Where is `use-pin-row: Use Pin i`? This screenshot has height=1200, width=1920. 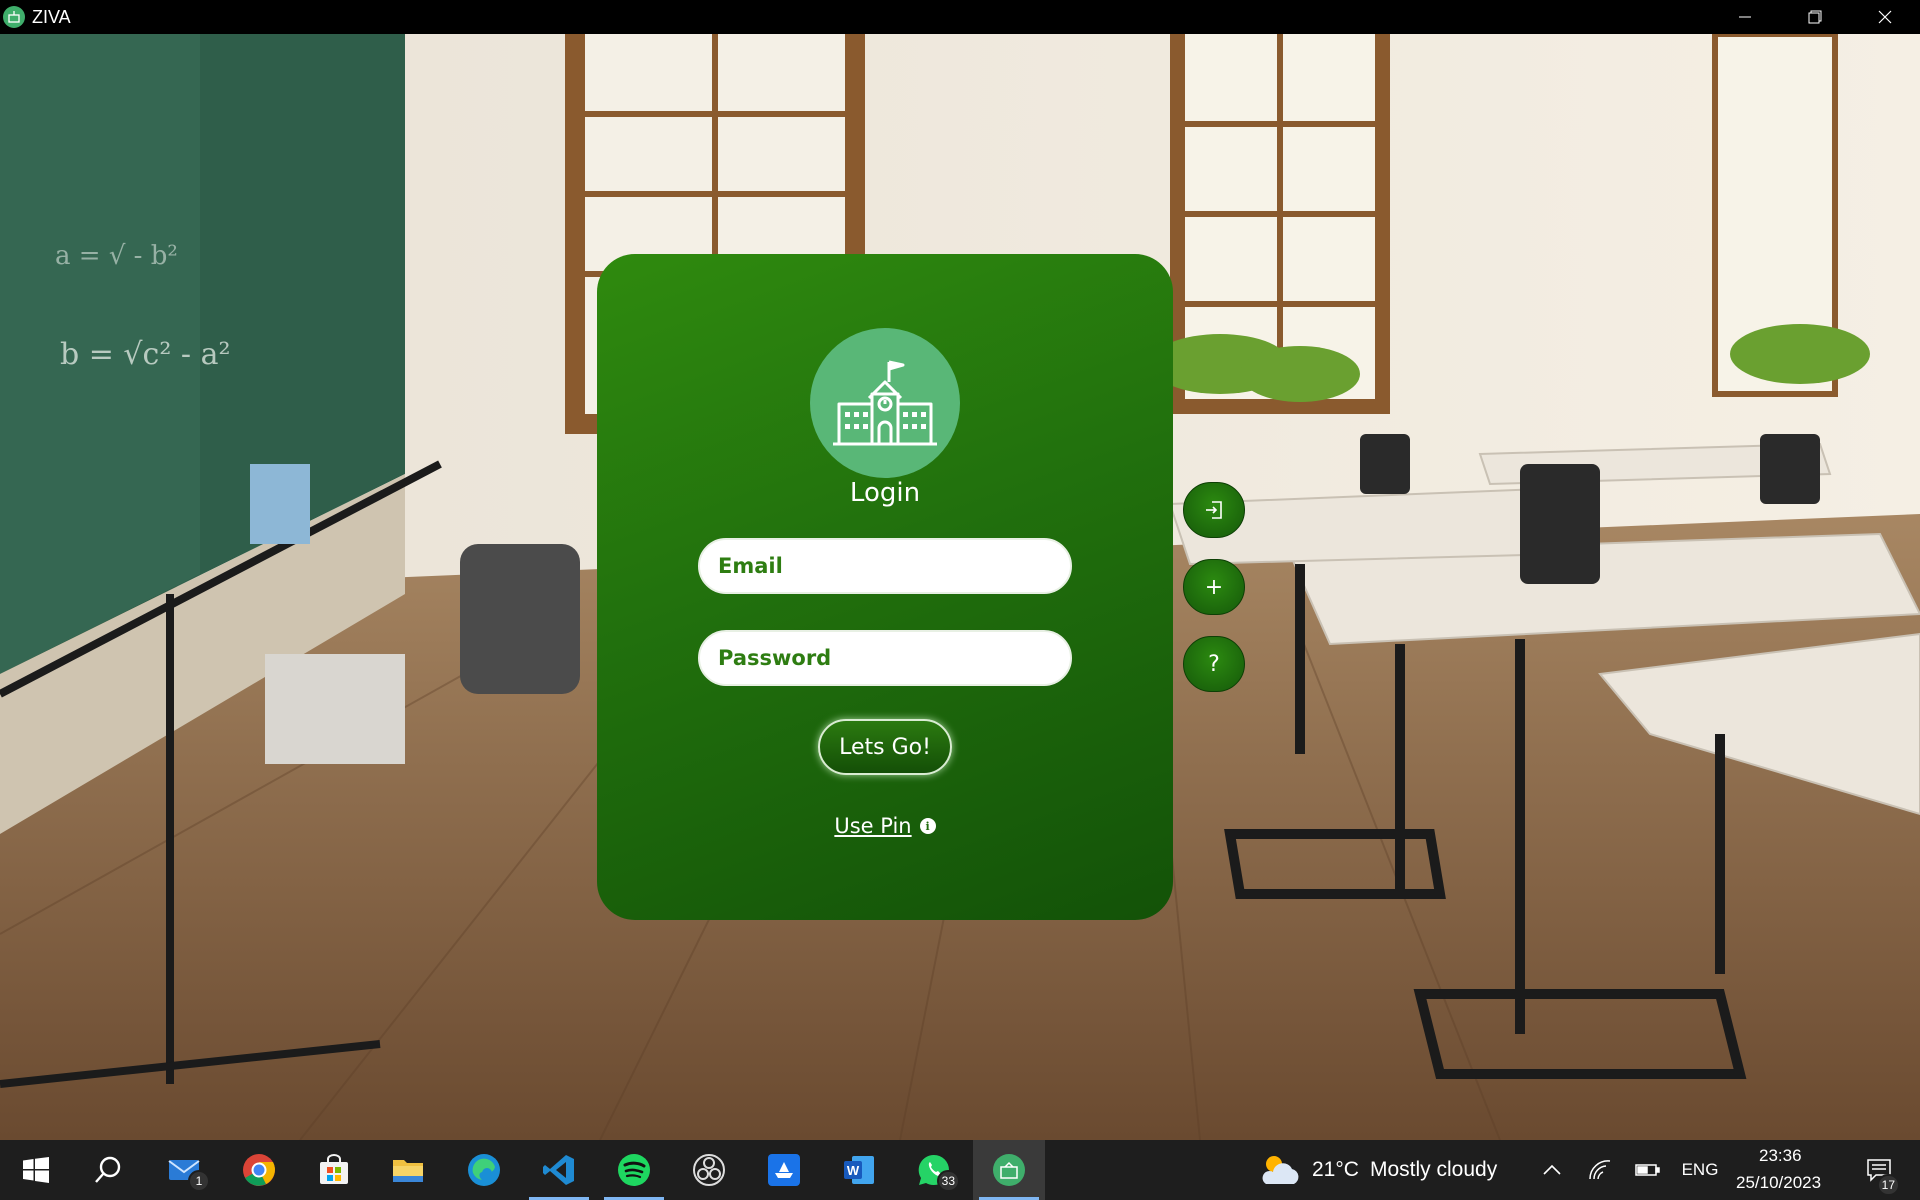
use-pin-row: Use Pin i is located at coordinates (885, 826).